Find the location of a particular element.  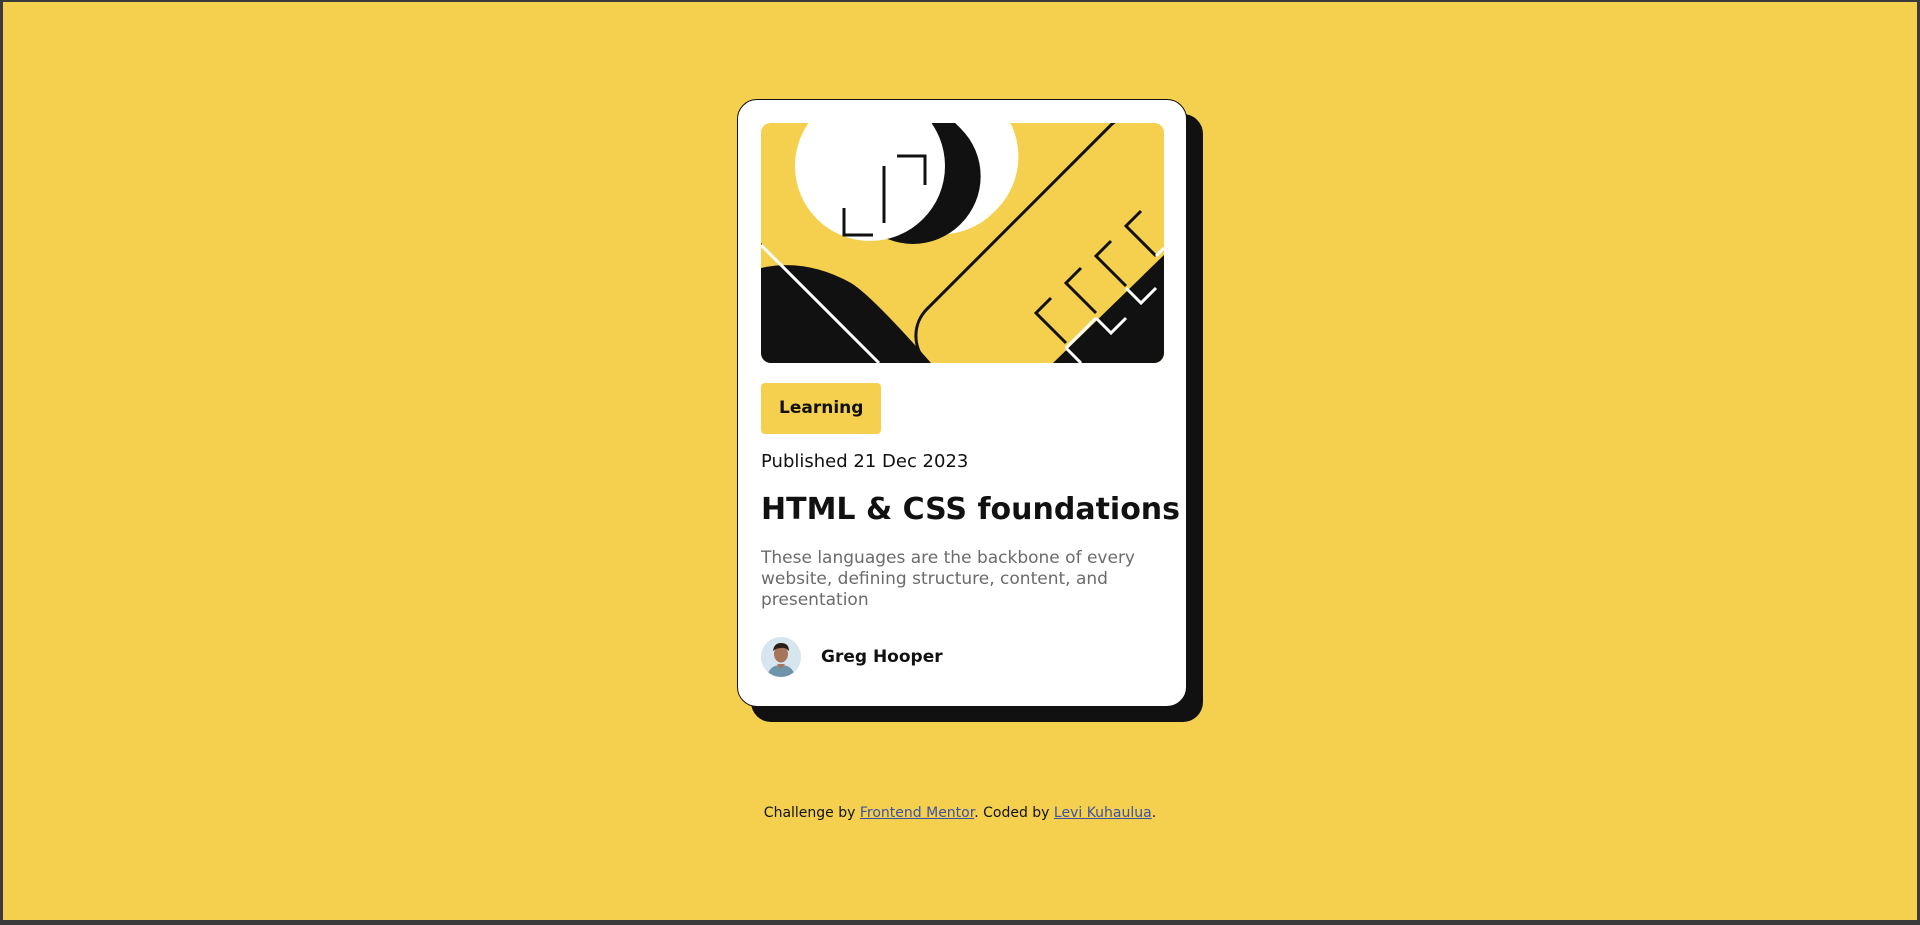

hero-illustration is located at coordinates (962, 243).